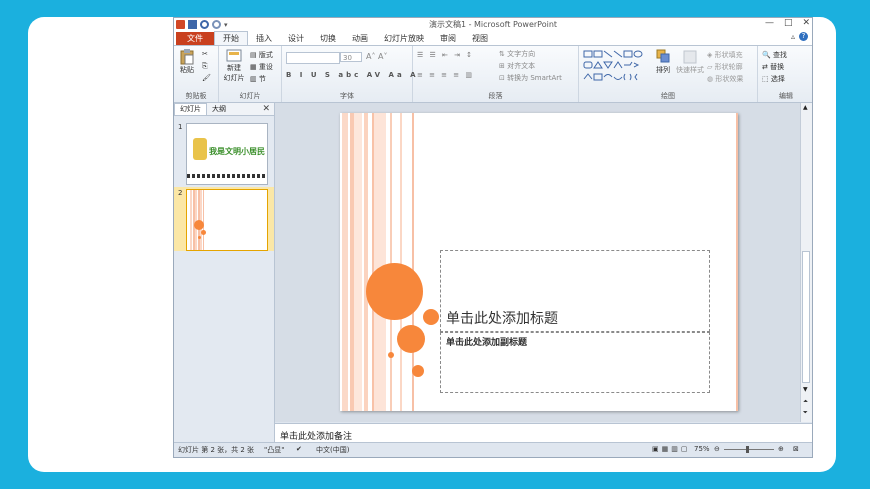 The width and height of the screenshot is (870, 489). Describe the element at coordinates (725, 67) in the screenshot. I see `shape-outline-button: ▱ 形状轮廓` at that location.